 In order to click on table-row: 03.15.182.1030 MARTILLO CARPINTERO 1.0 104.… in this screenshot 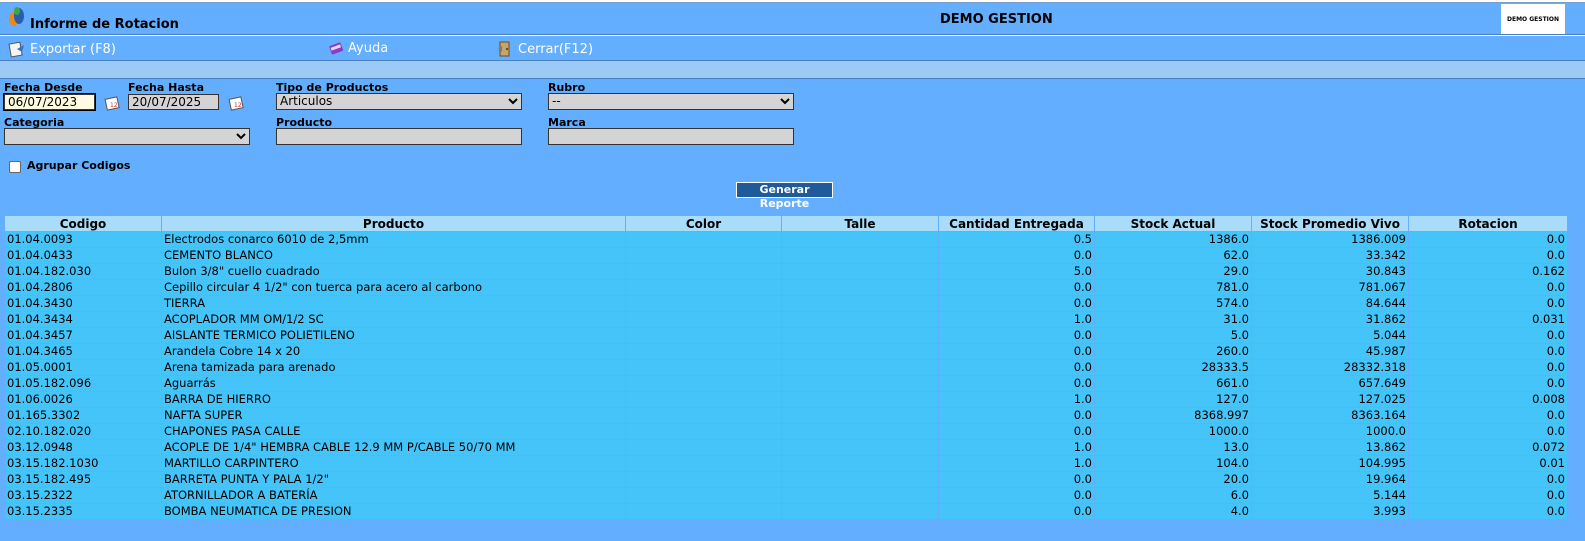, I will do `click(786, 463)`.